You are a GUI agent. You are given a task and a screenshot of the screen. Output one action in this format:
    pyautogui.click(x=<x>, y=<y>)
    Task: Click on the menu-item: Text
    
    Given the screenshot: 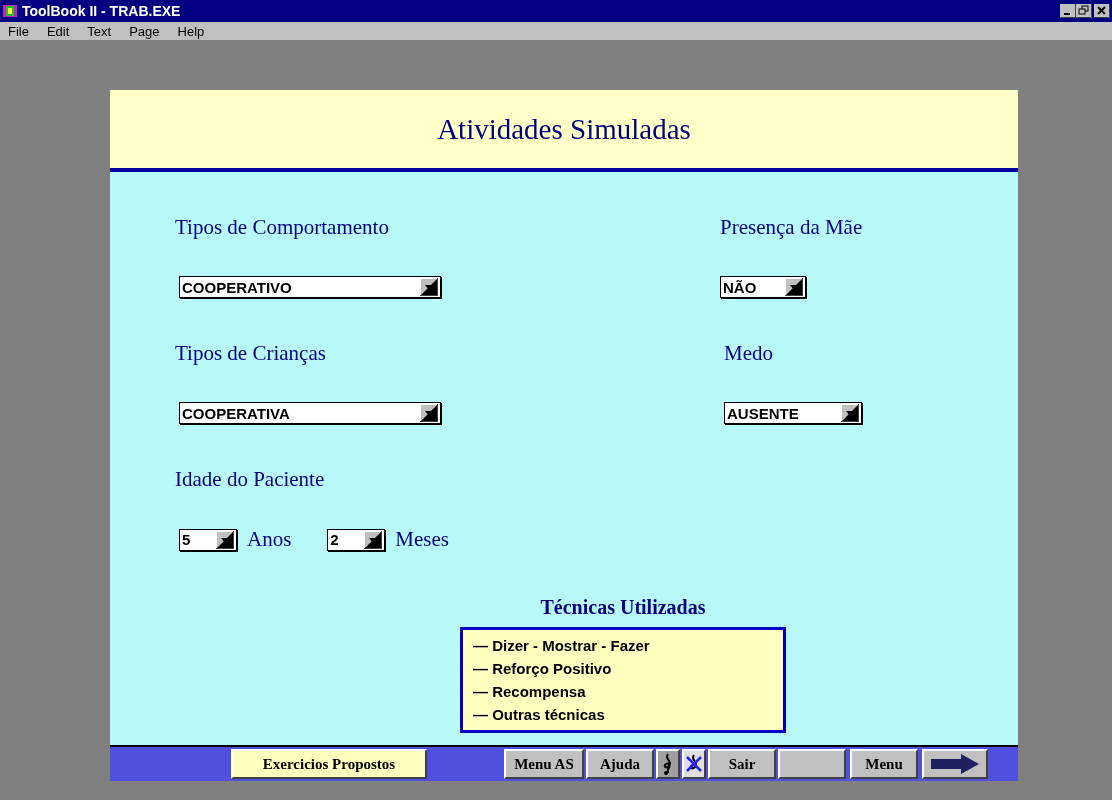 What is the action you would take?
    pyautogui.click(x=101, y=31)
    